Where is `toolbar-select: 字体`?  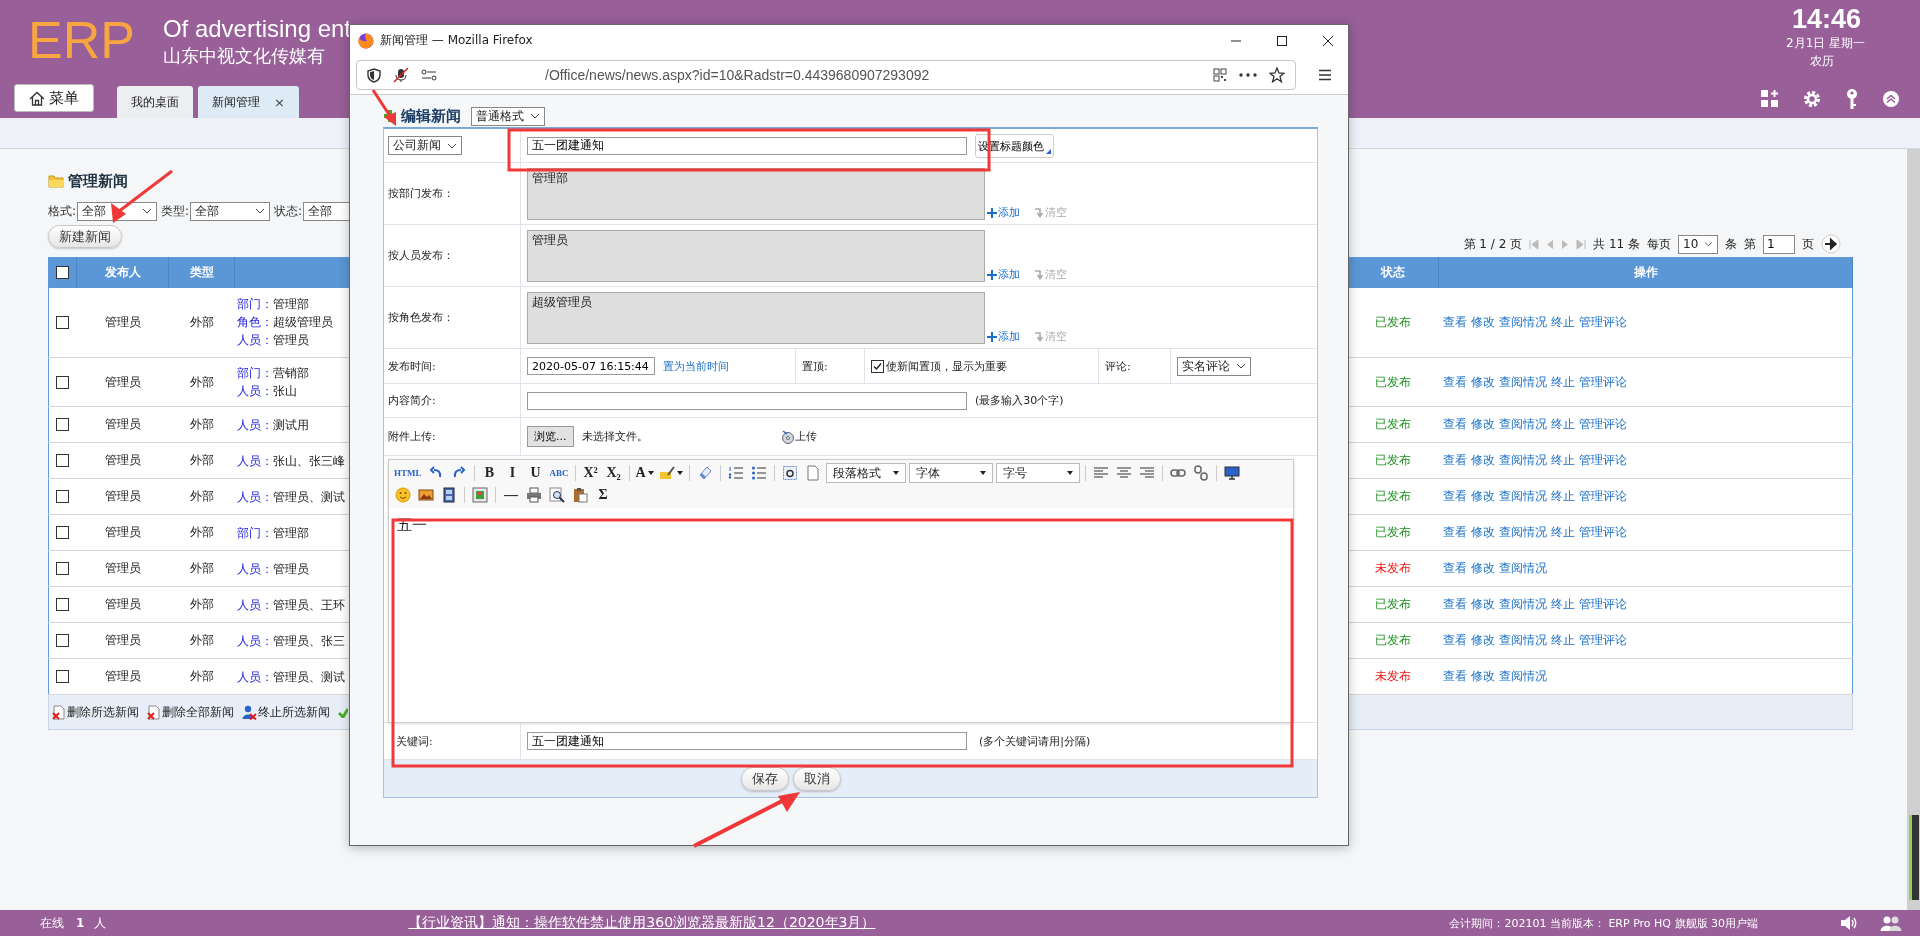
toolbar-select: 字体 is located at coordinates (950, 473).